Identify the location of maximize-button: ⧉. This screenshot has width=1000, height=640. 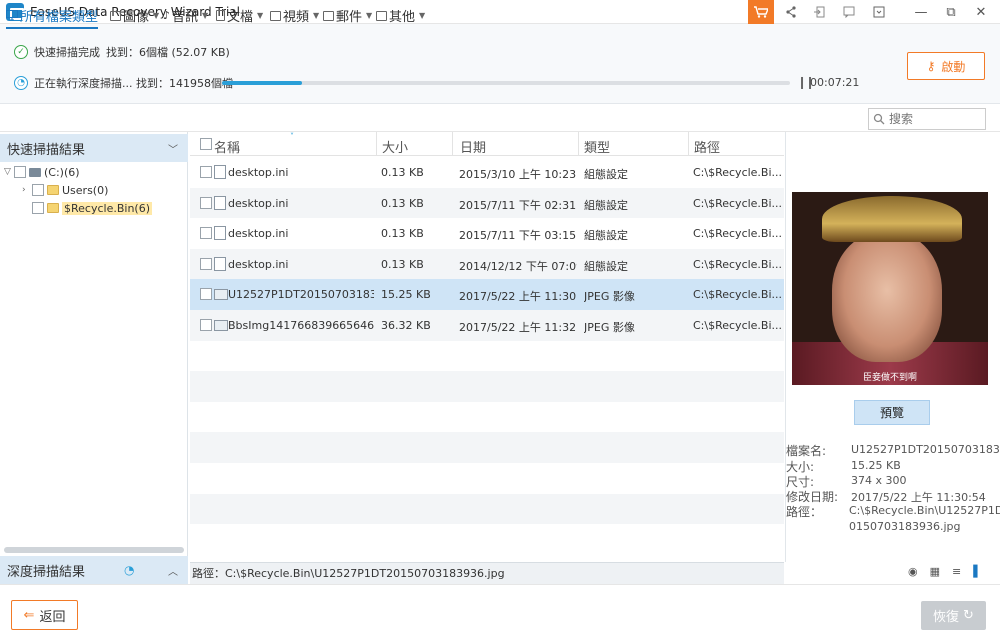
(951, 12).